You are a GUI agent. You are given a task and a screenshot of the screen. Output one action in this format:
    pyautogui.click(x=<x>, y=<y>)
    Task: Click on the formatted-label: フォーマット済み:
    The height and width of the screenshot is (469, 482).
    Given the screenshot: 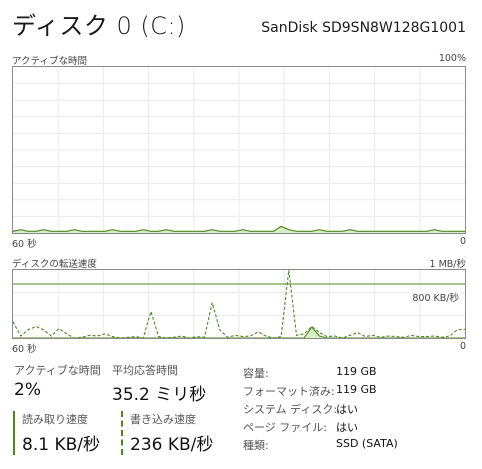 What is the action you would take?
    pyautogui.click(x=289, y=391)
    